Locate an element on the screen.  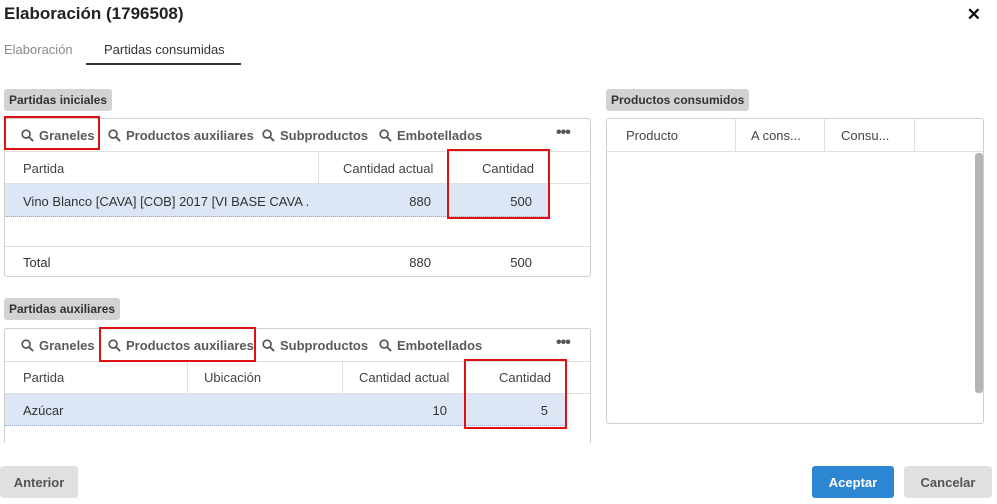
cell-cantidad-actual: 10 is located at coordinates (439, 410).